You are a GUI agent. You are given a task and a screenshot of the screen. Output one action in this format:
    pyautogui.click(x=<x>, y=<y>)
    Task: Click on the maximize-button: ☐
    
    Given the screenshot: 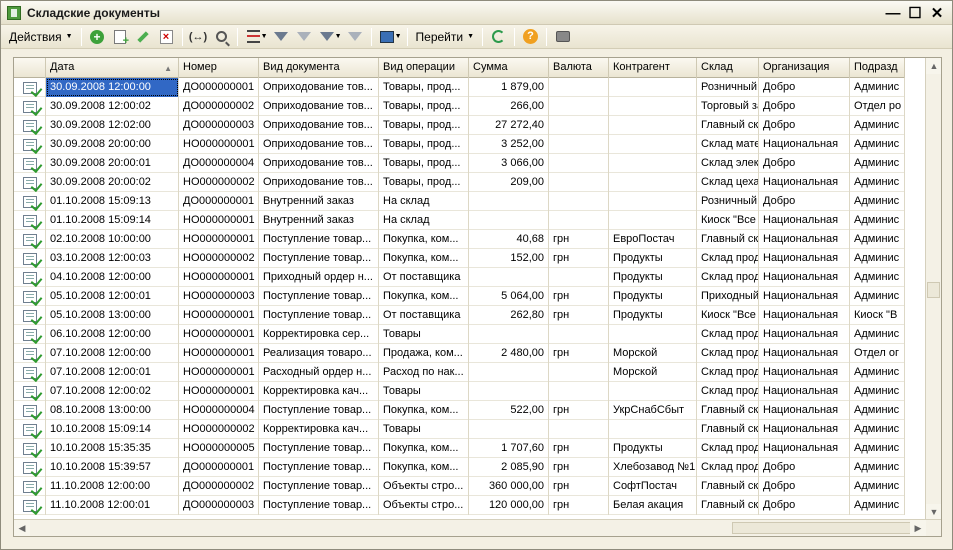 What is the action you would take?
    pyautogui.click(x=915, y=13)
    